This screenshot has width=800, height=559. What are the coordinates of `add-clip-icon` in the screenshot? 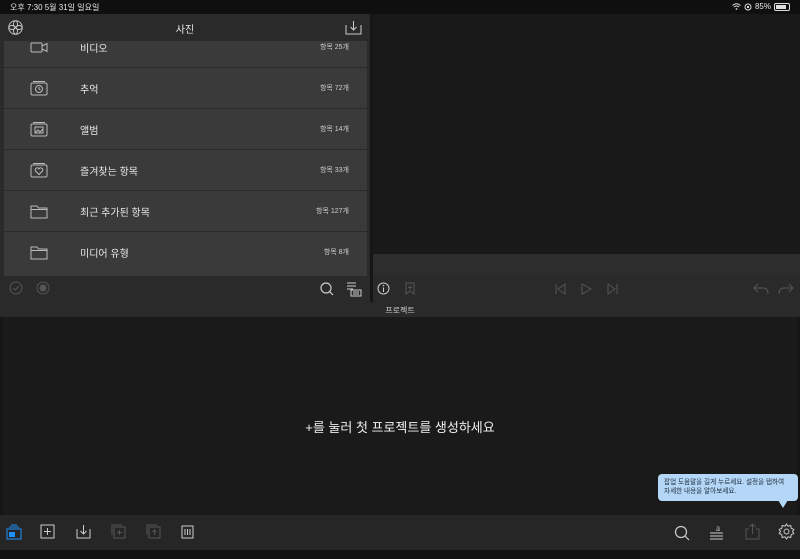 It's located at (410, 288).